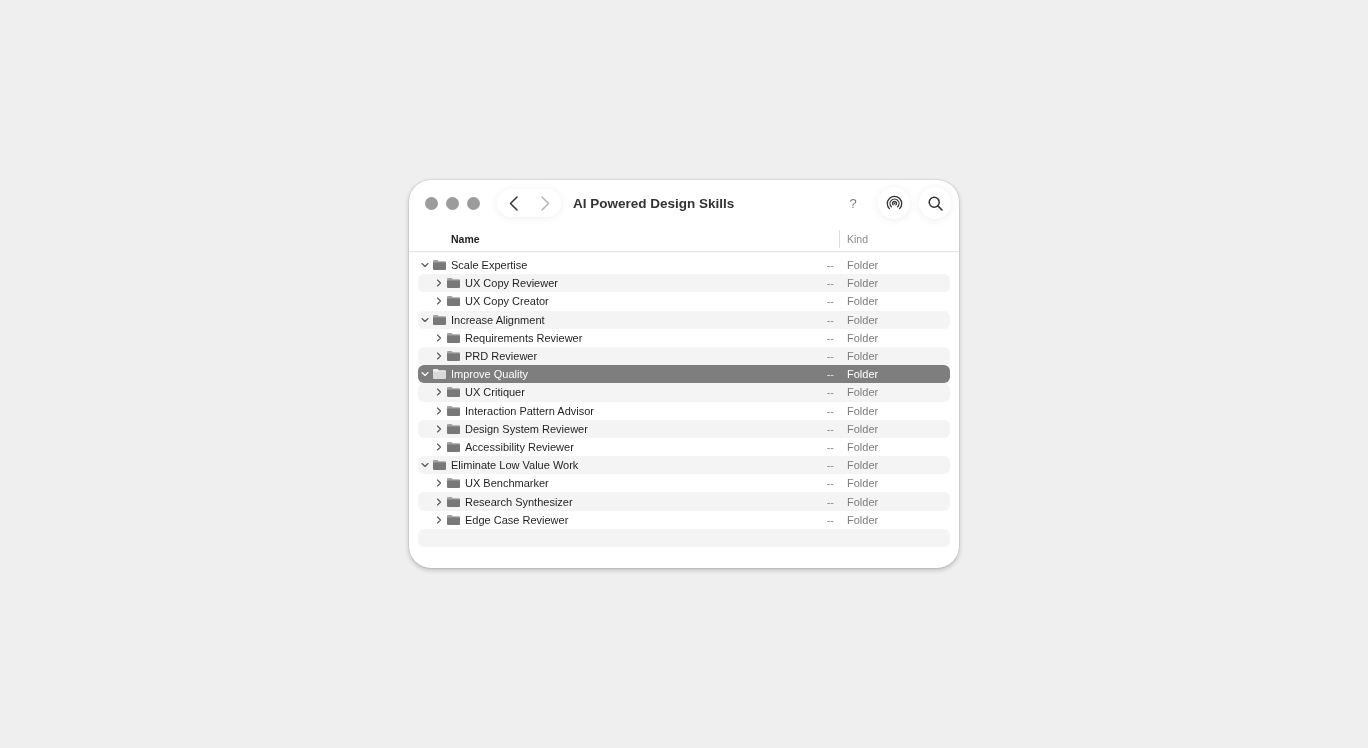 This screenshot has width=1368, height=748. Describe the element at coordinates (513, 203) in the screenshot. I see `chevron-left-icon` at that location.